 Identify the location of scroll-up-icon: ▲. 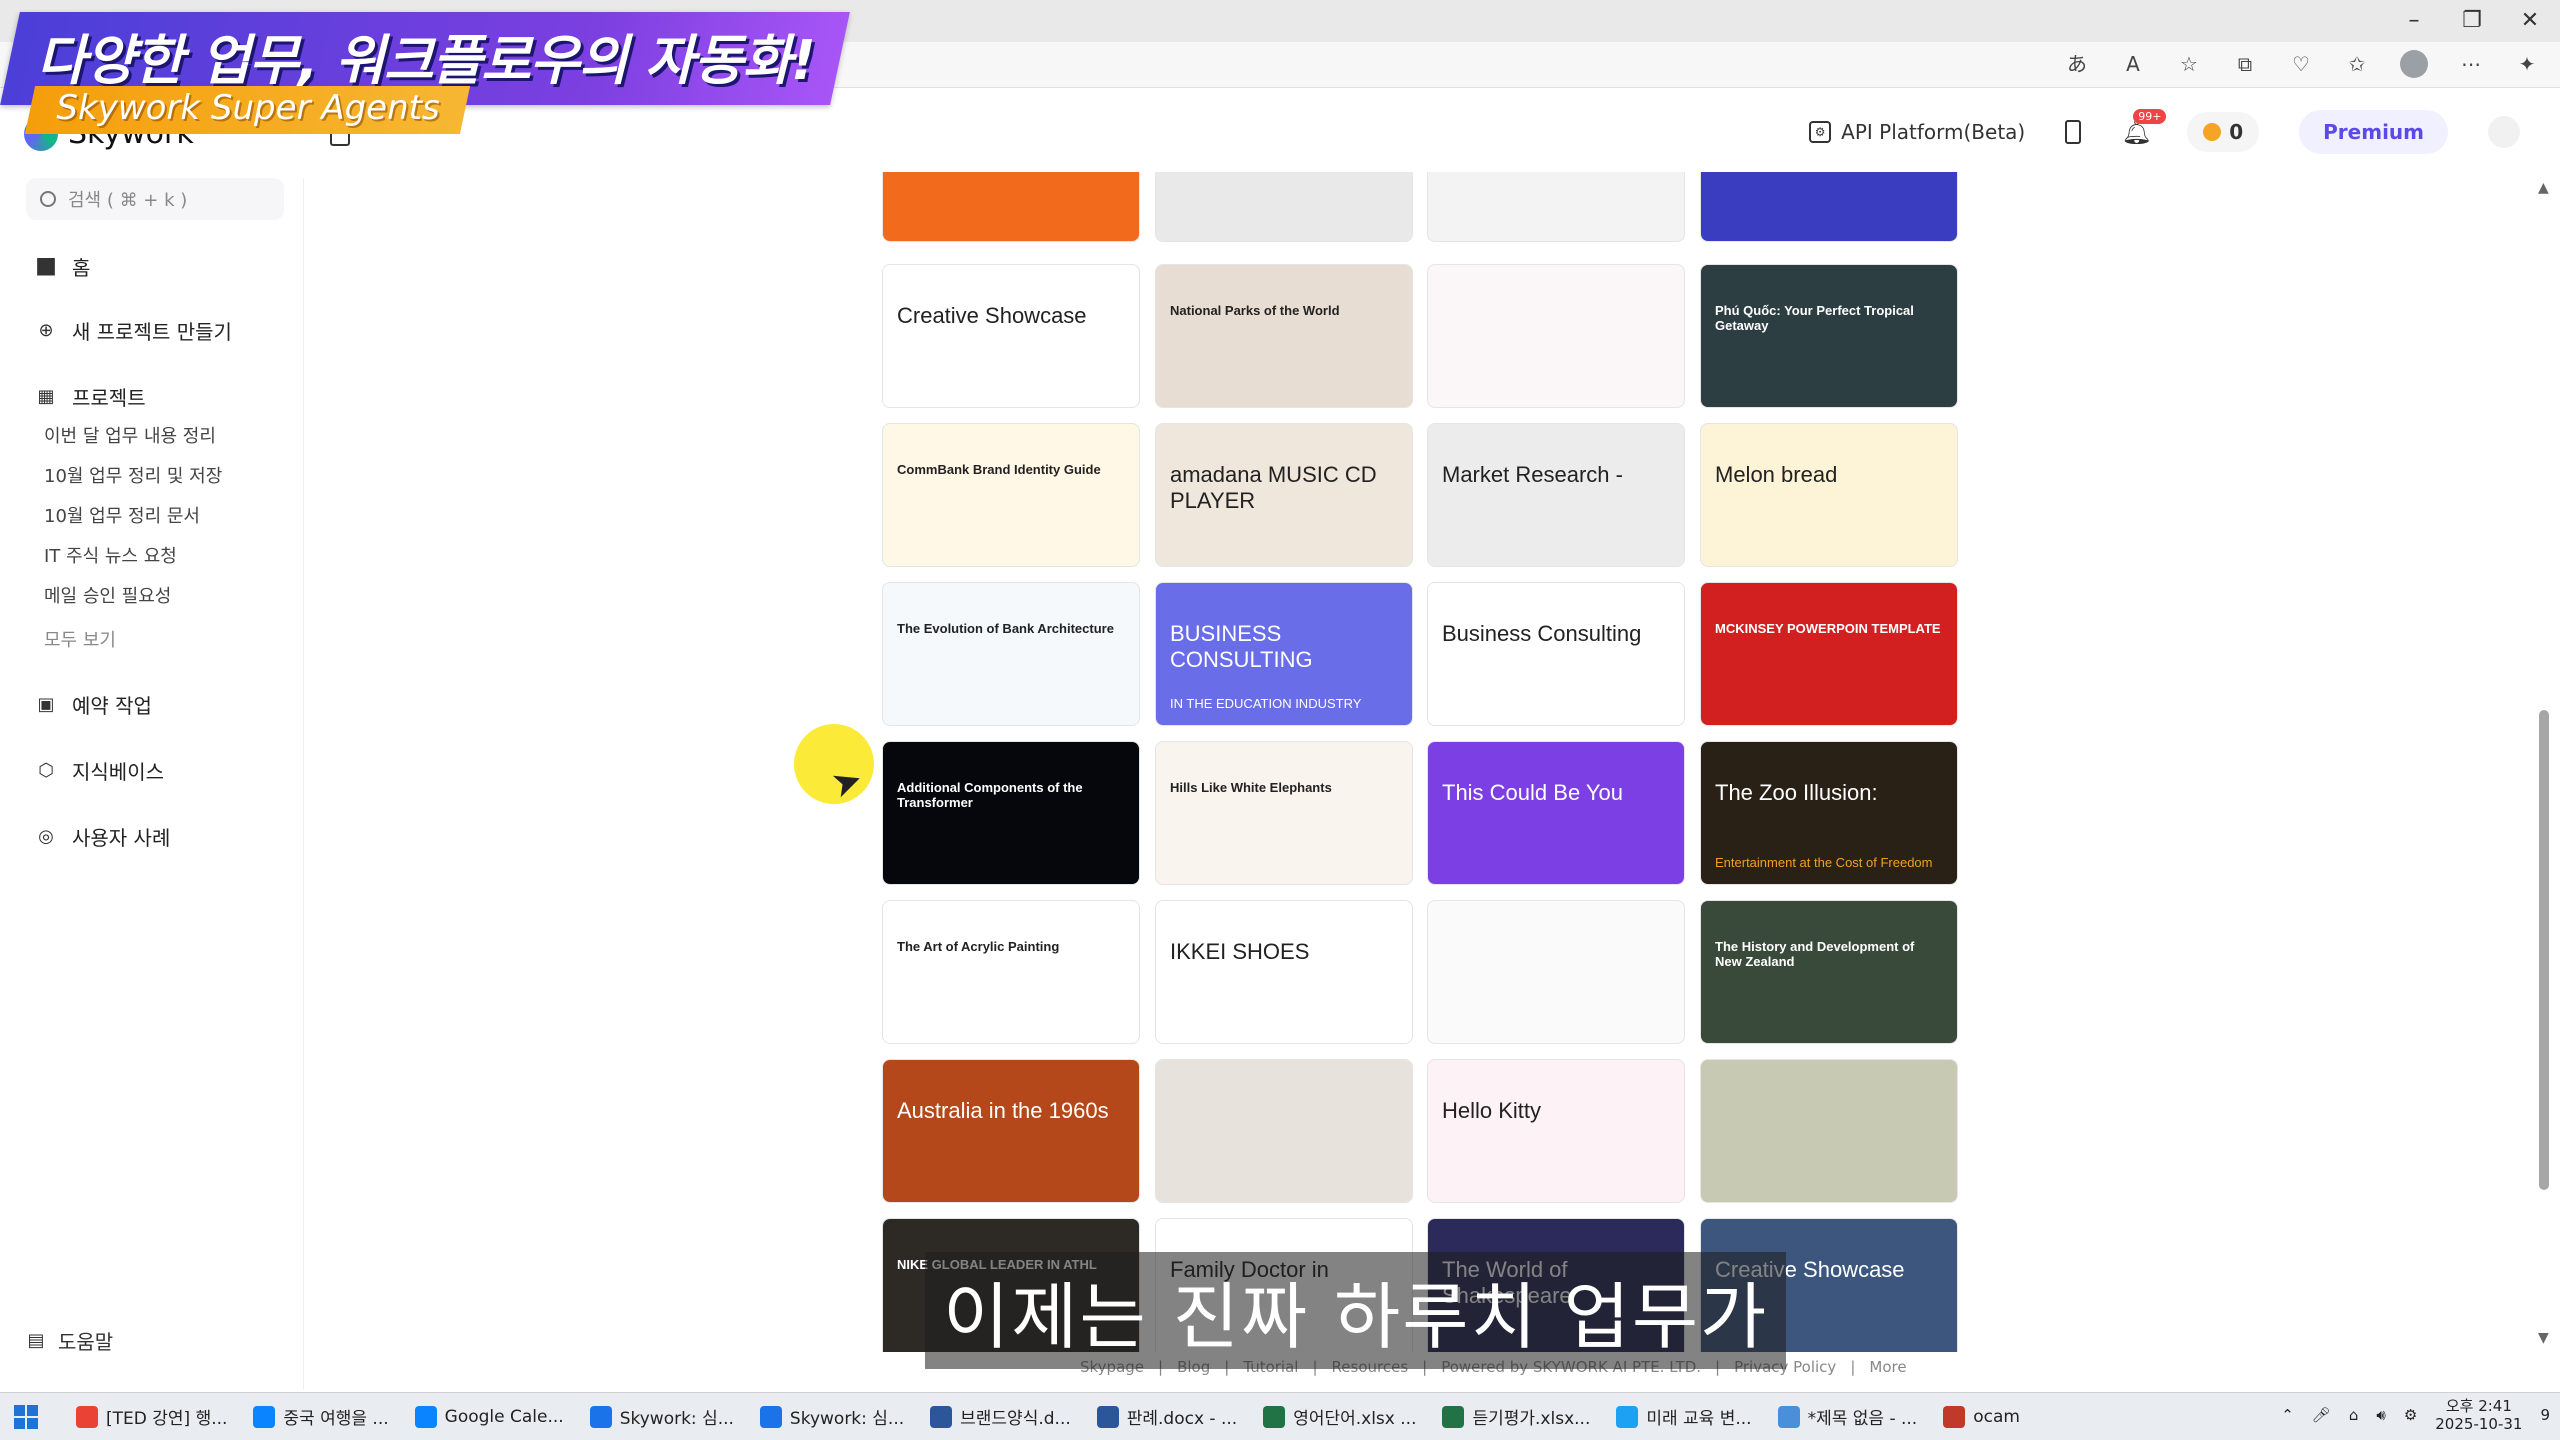
(2543, 188).